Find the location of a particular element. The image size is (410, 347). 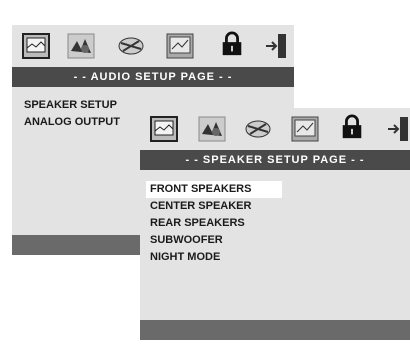

menu-item-rear-speakers: REAR SPEAKERS is located at coordinates (278, 223).